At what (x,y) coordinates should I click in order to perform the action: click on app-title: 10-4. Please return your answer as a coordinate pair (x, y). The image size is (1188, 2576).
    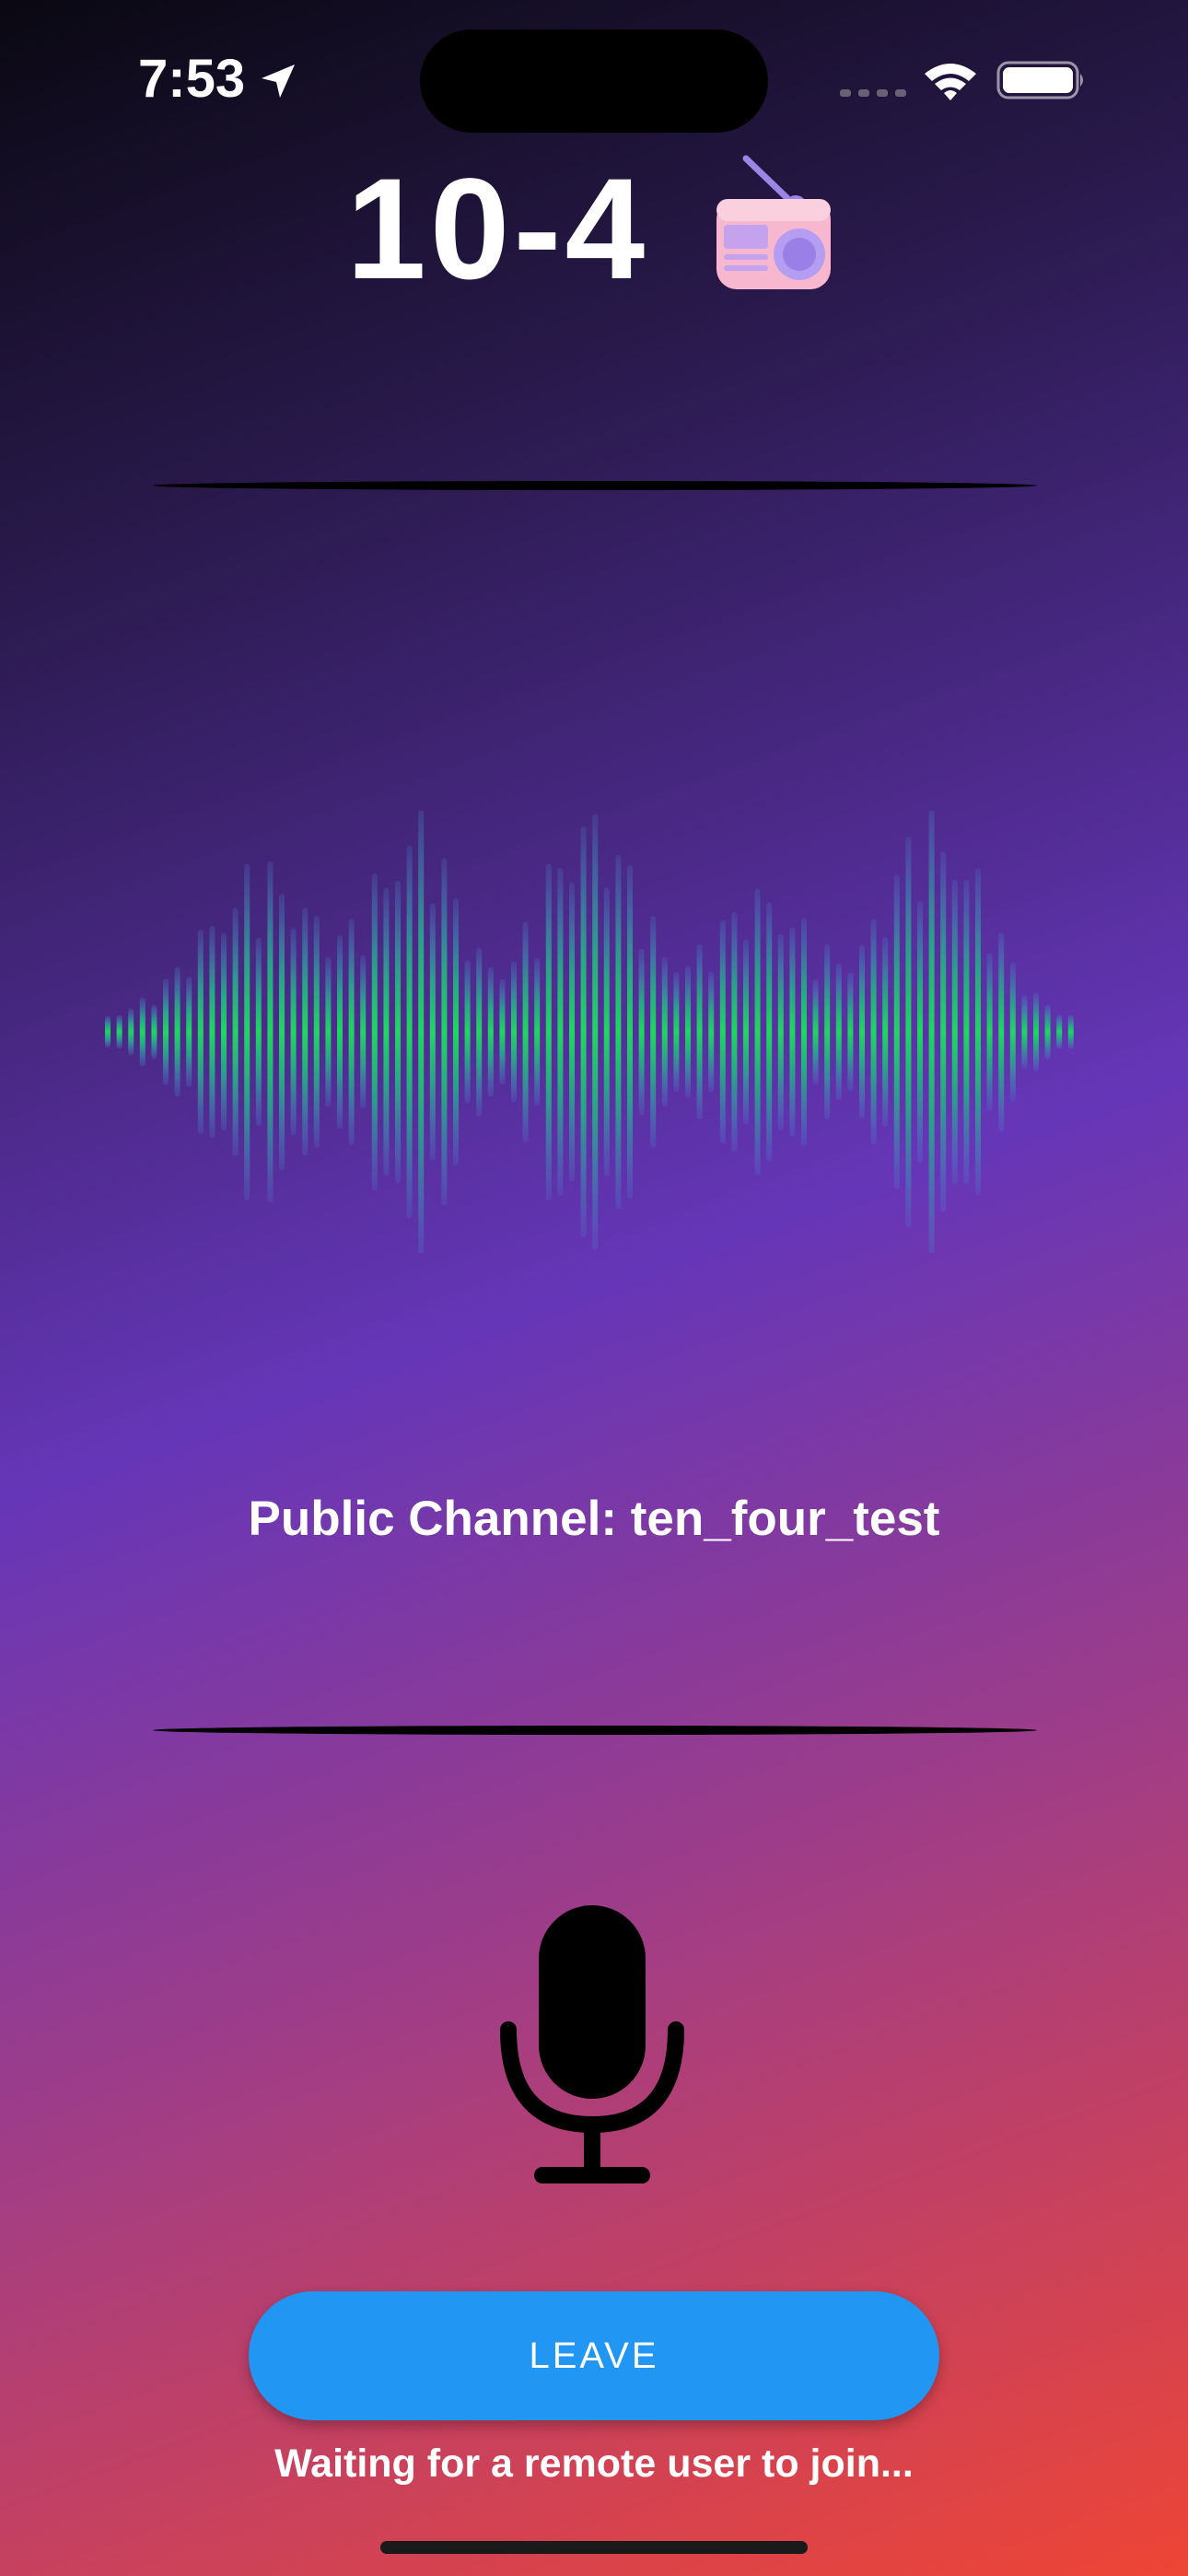
    Looking at the image, I should click on (497, 229).